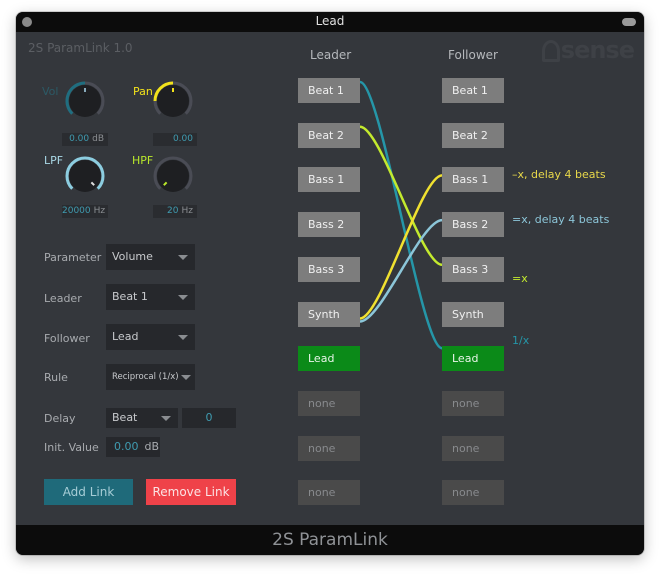 This screenshot has height=575, width=660. What do you see at coordinates (143, 91) in the screenshot?
I see `pan-knob-label: Pan` at bounding box center [143, 91].